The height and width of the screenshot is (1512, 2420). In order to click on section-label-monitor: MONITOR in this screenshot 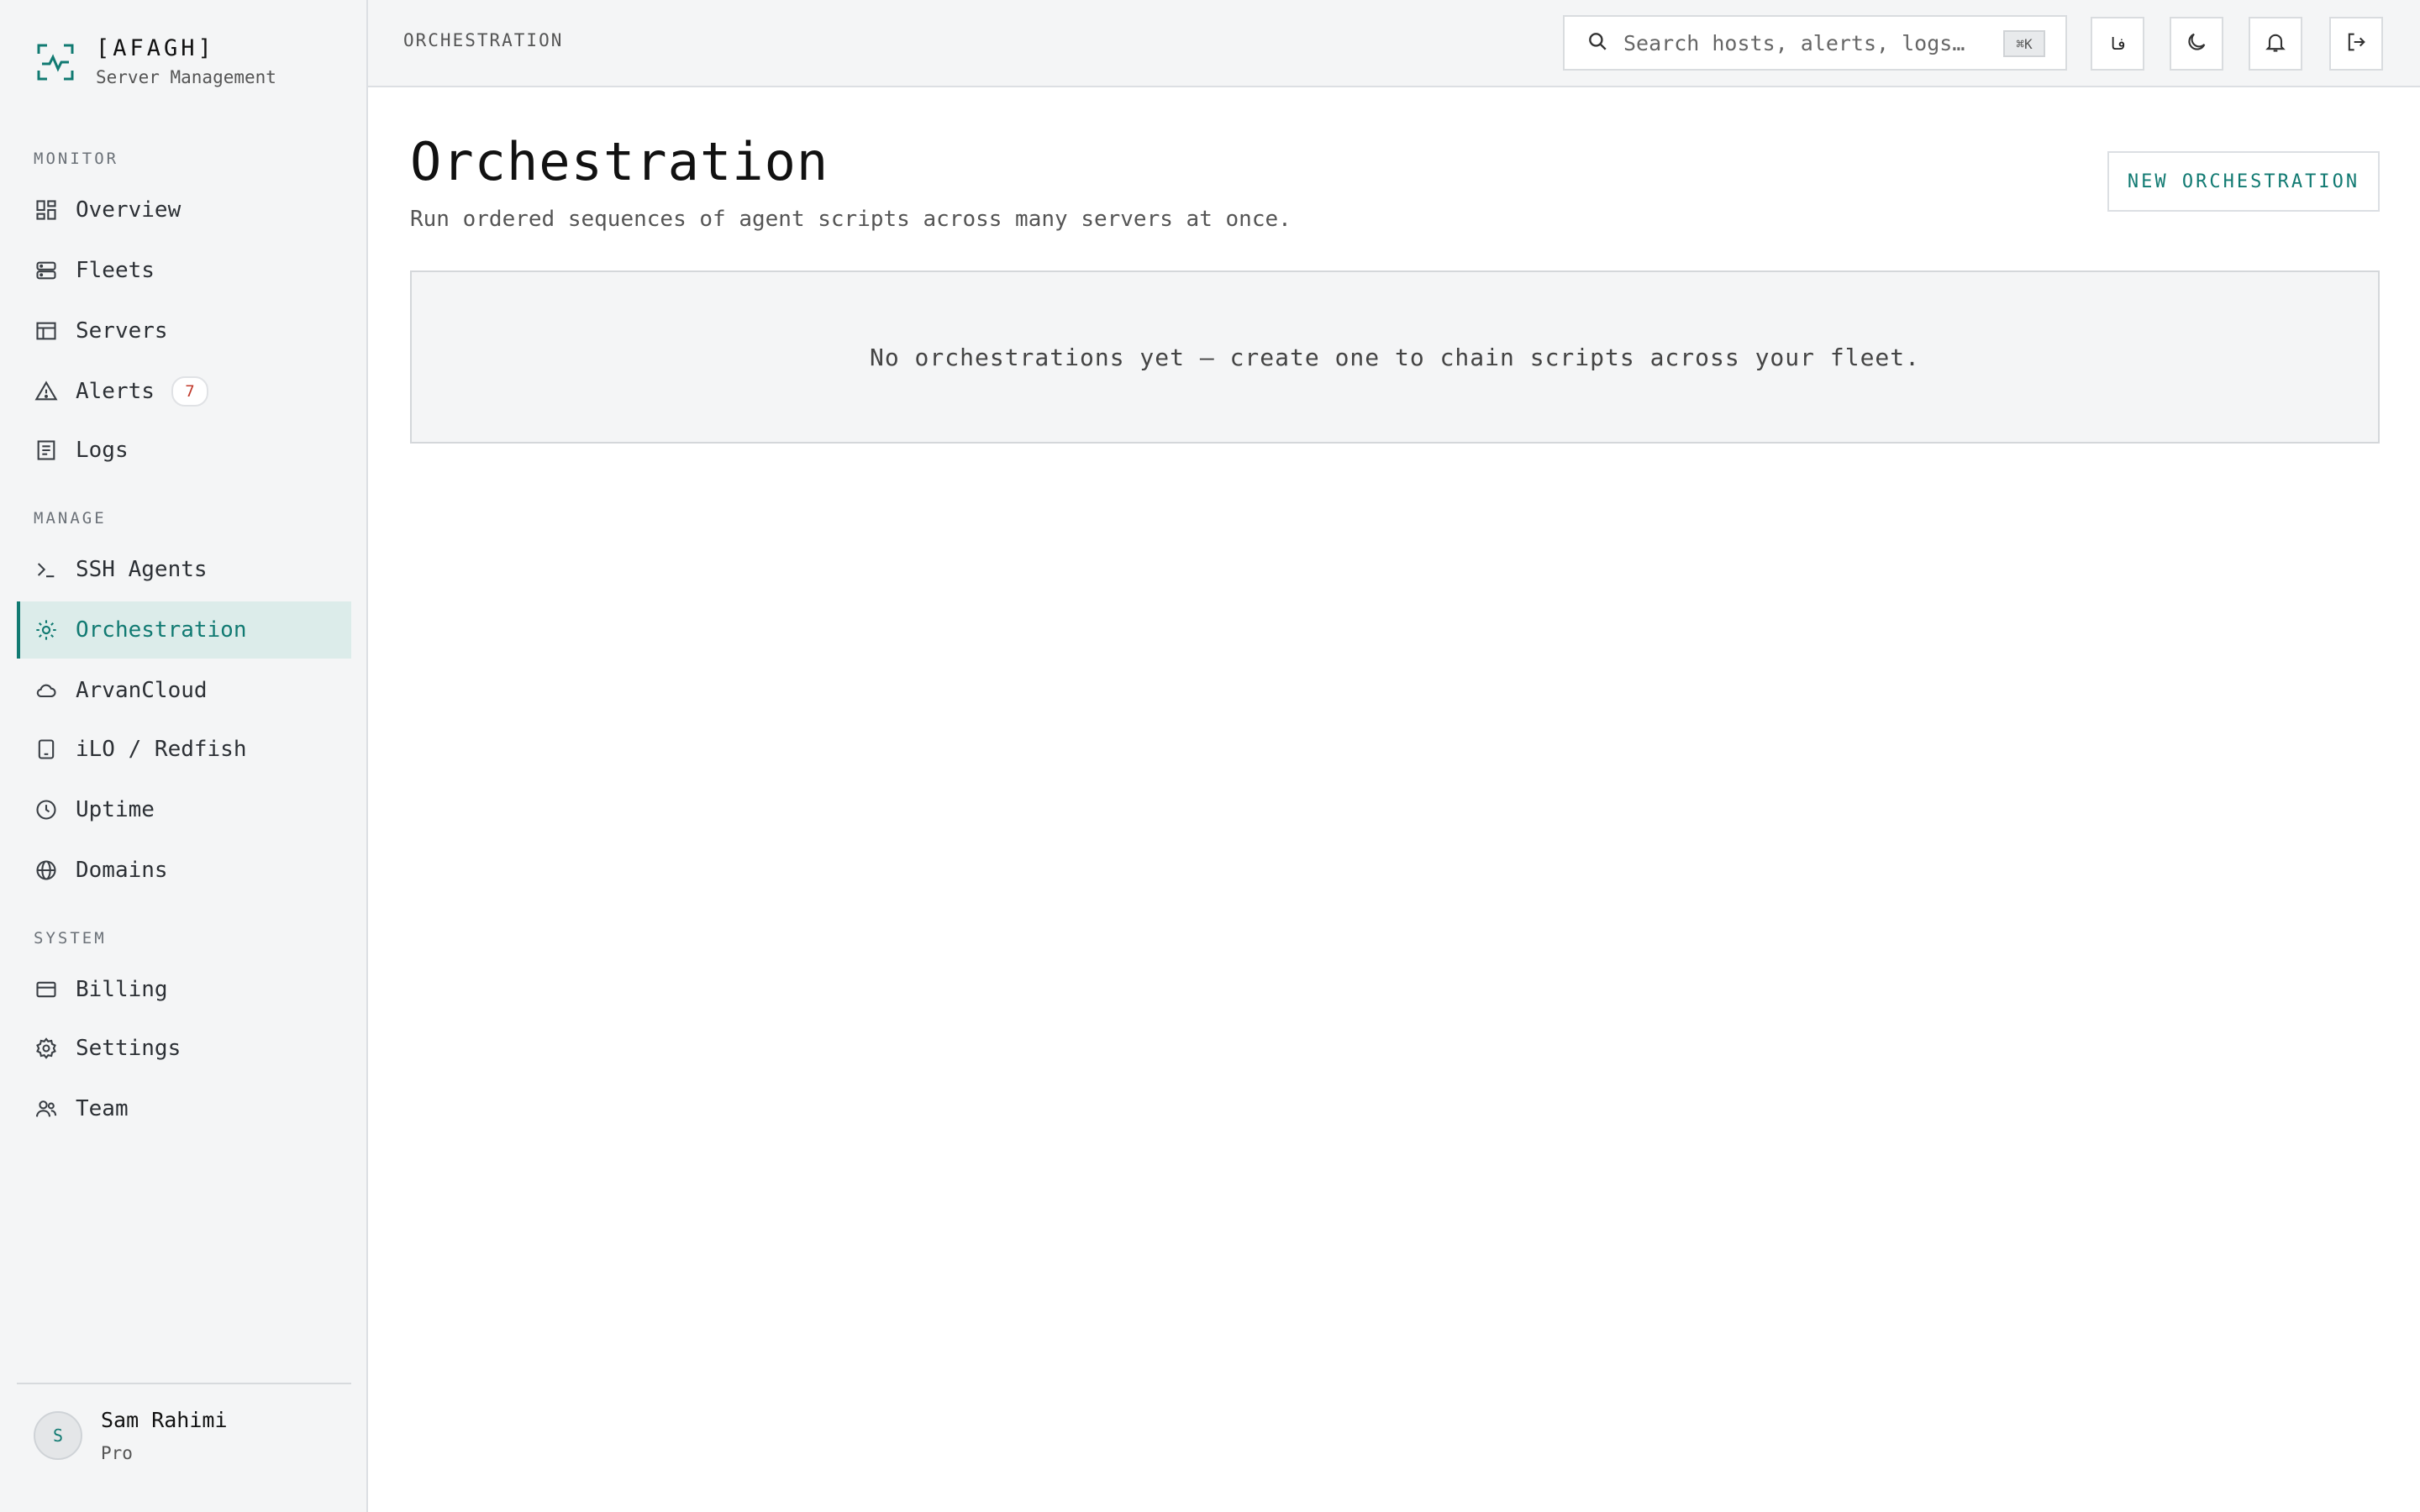, I will do `click(77, 159)`.